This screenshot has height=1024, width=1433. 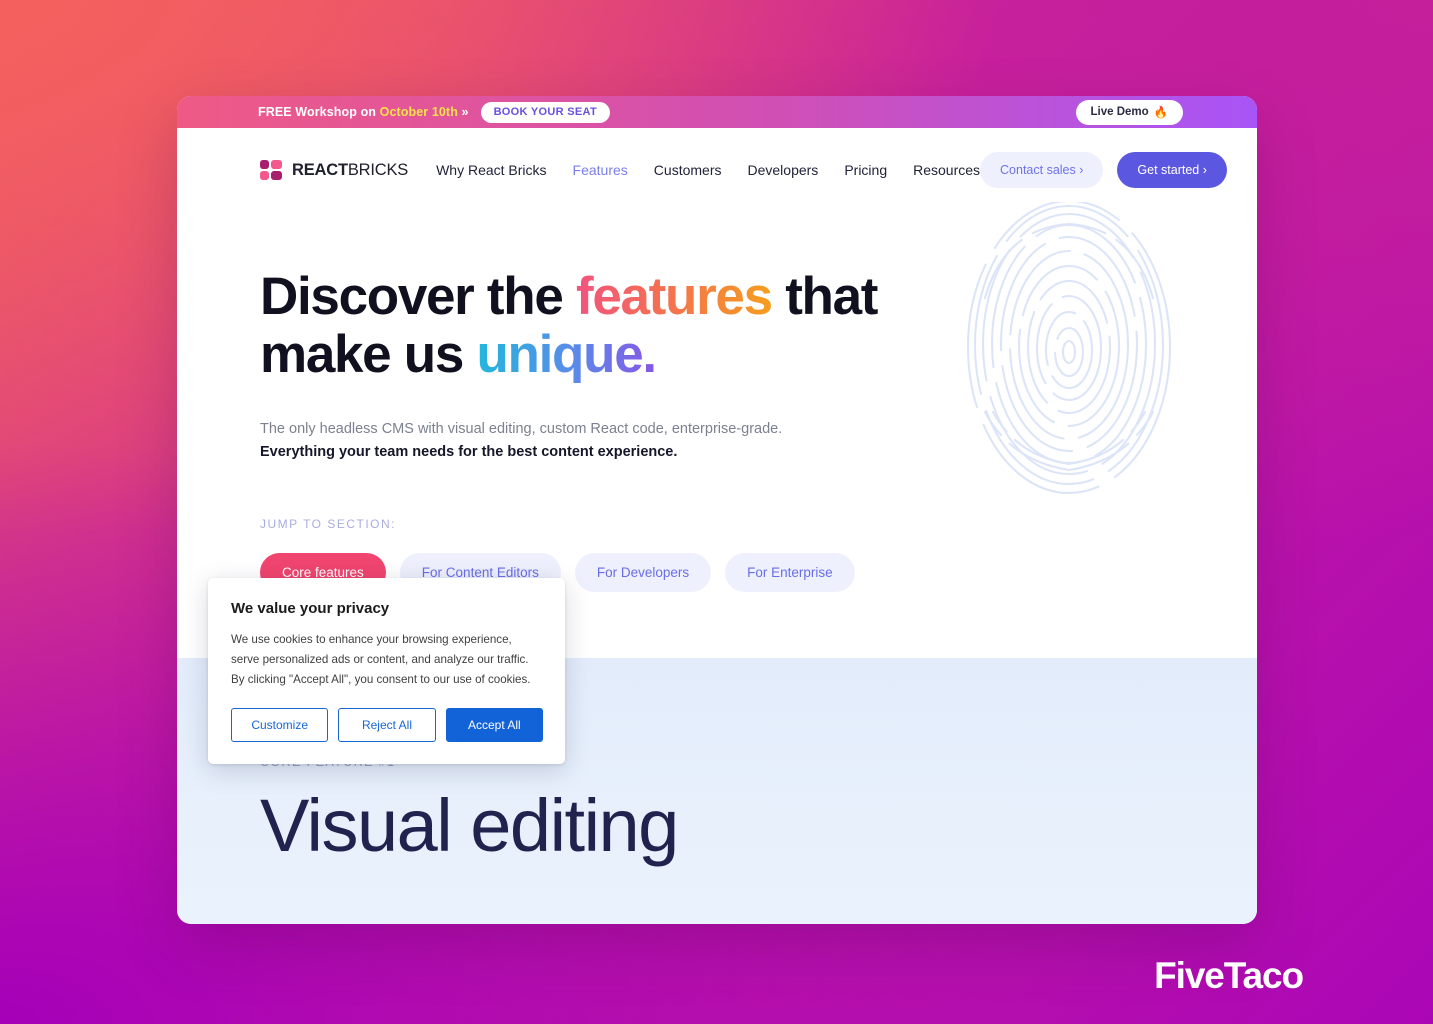 What do you see at coordinates (782, 170) in the screenshot?
I see `nav-item-developers: Developers` at bounding box center [782, 170].